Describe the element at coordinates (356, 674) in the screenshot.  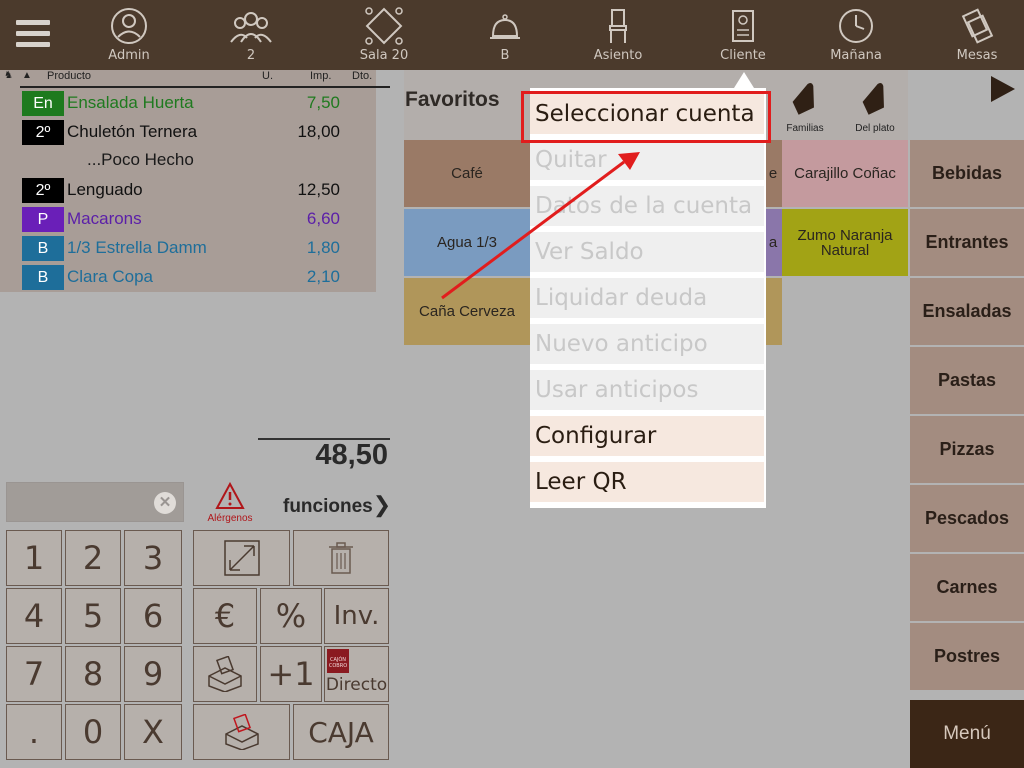
I see `direct-button: CAJÓN COBRO Directo` at that location.